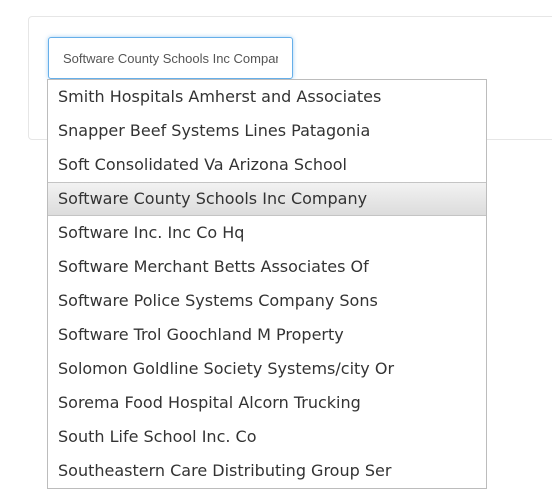 The width and height of the screenshot is (552, 498). Describe the element at coordinates (267, 199) in the screenshot. I see `dropdown-item-highlighted: Software County Schools Inc Company` at that location.